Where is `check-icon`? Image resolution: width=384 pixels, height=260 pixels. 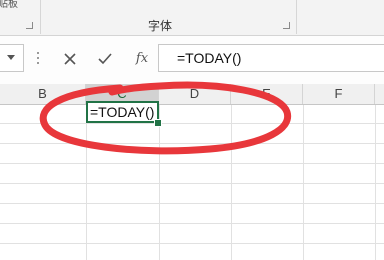 check-icon is located at coordinates (105, 58).